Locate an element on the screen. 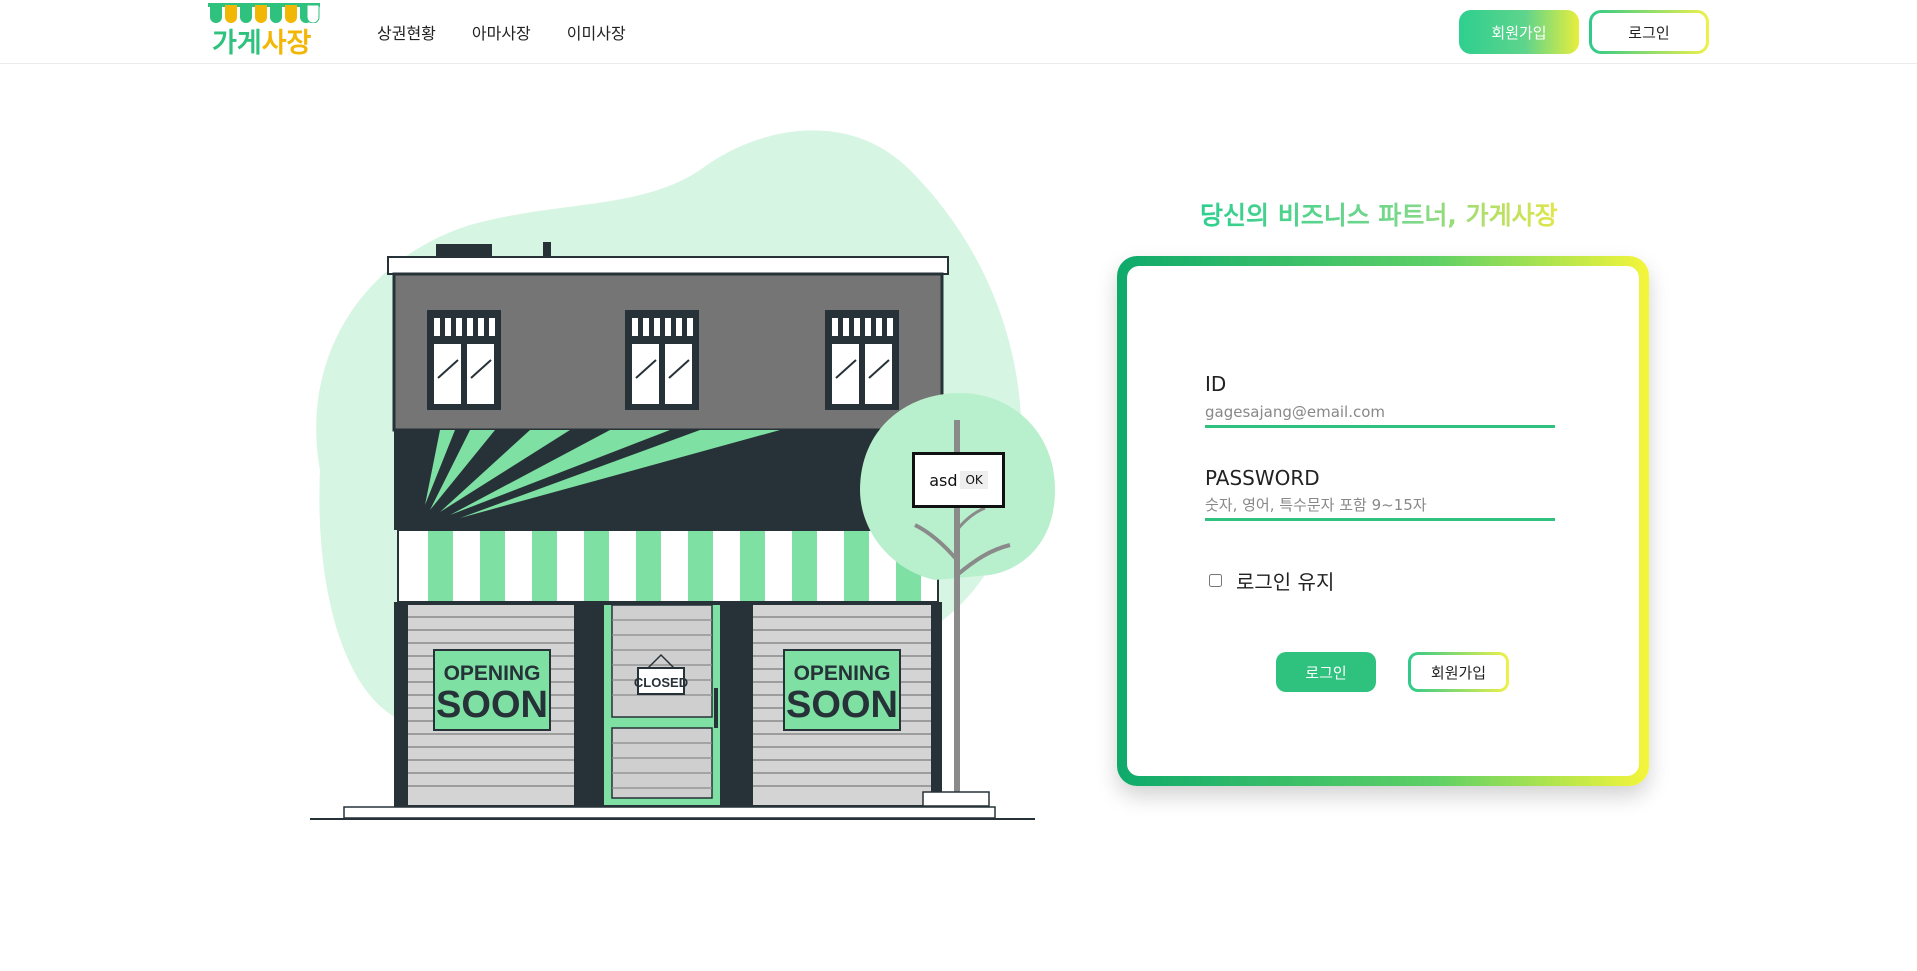 This screenshot has width=1917, height=971. keep-login-row: 로그인 유지 is located at coordinates (1271, 580).